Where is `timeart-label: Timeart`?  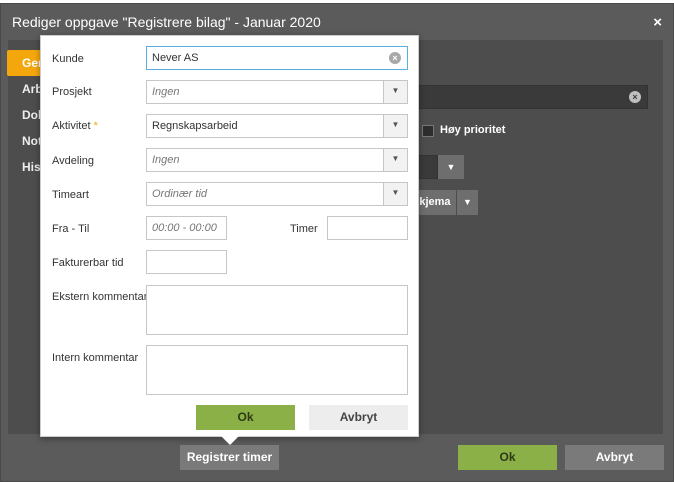 timeart-label: Timeart is located at coordinates (70, 195).